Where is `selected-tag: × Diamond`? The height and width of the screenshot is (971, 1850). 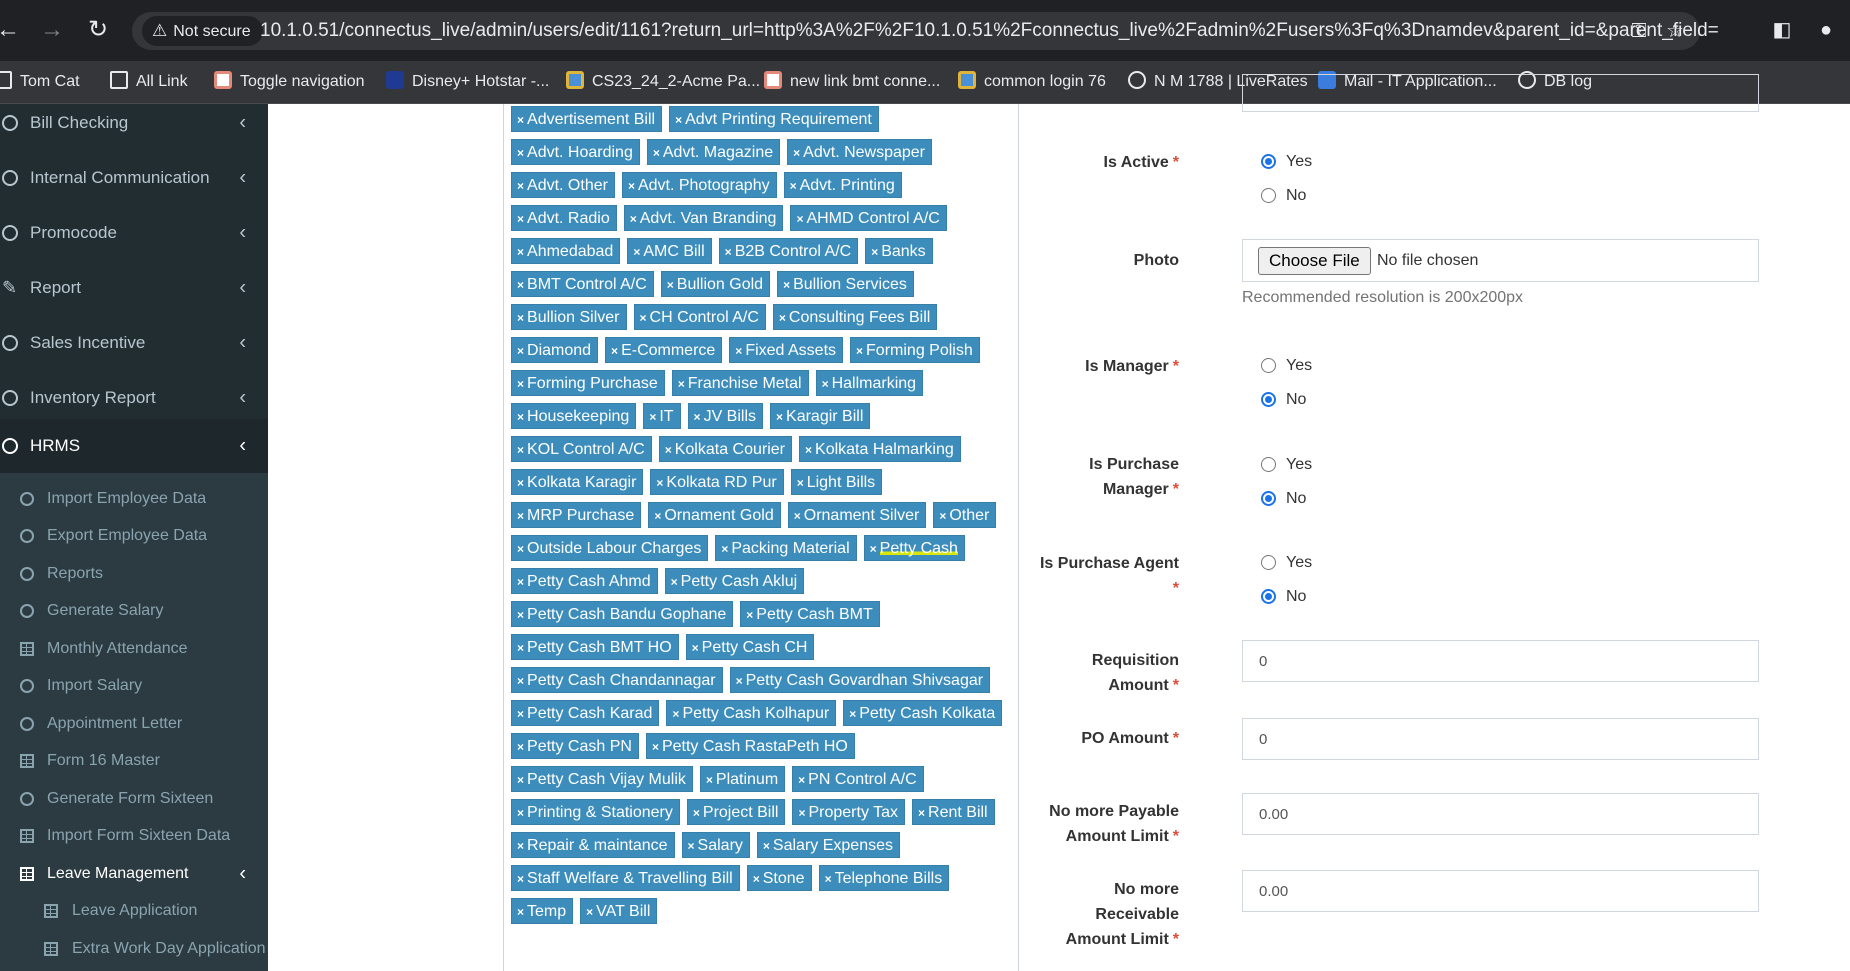 selected-tag: × Diamond is located at coordinates (555, 350).